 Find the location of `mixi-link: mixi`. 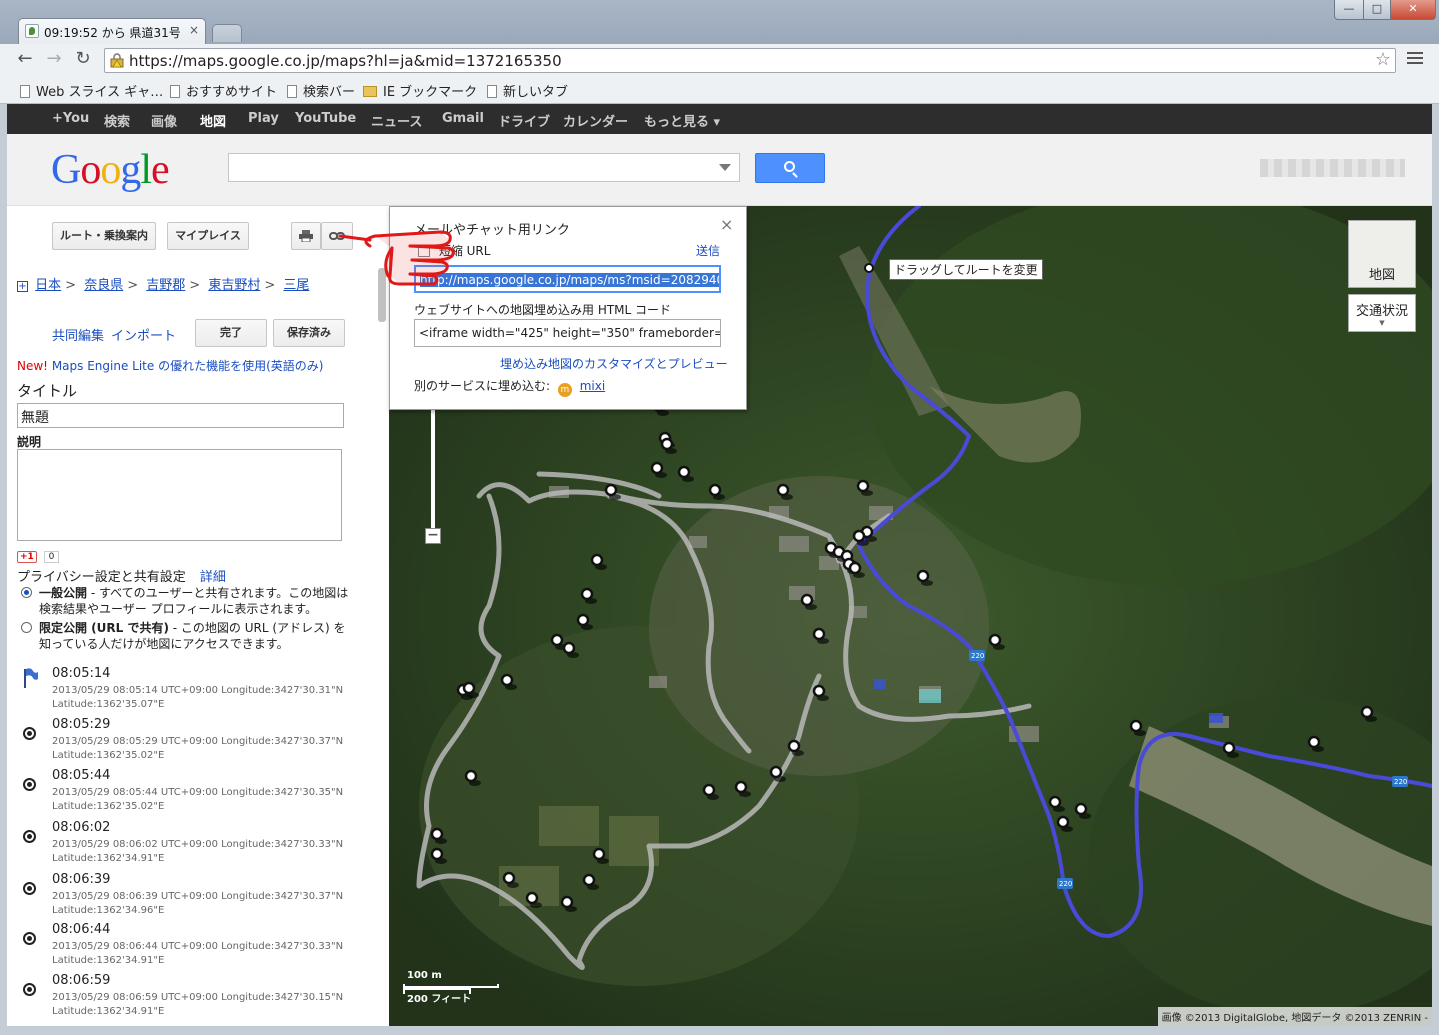

mixi-link: mixi is located at coordinates (592, 386).